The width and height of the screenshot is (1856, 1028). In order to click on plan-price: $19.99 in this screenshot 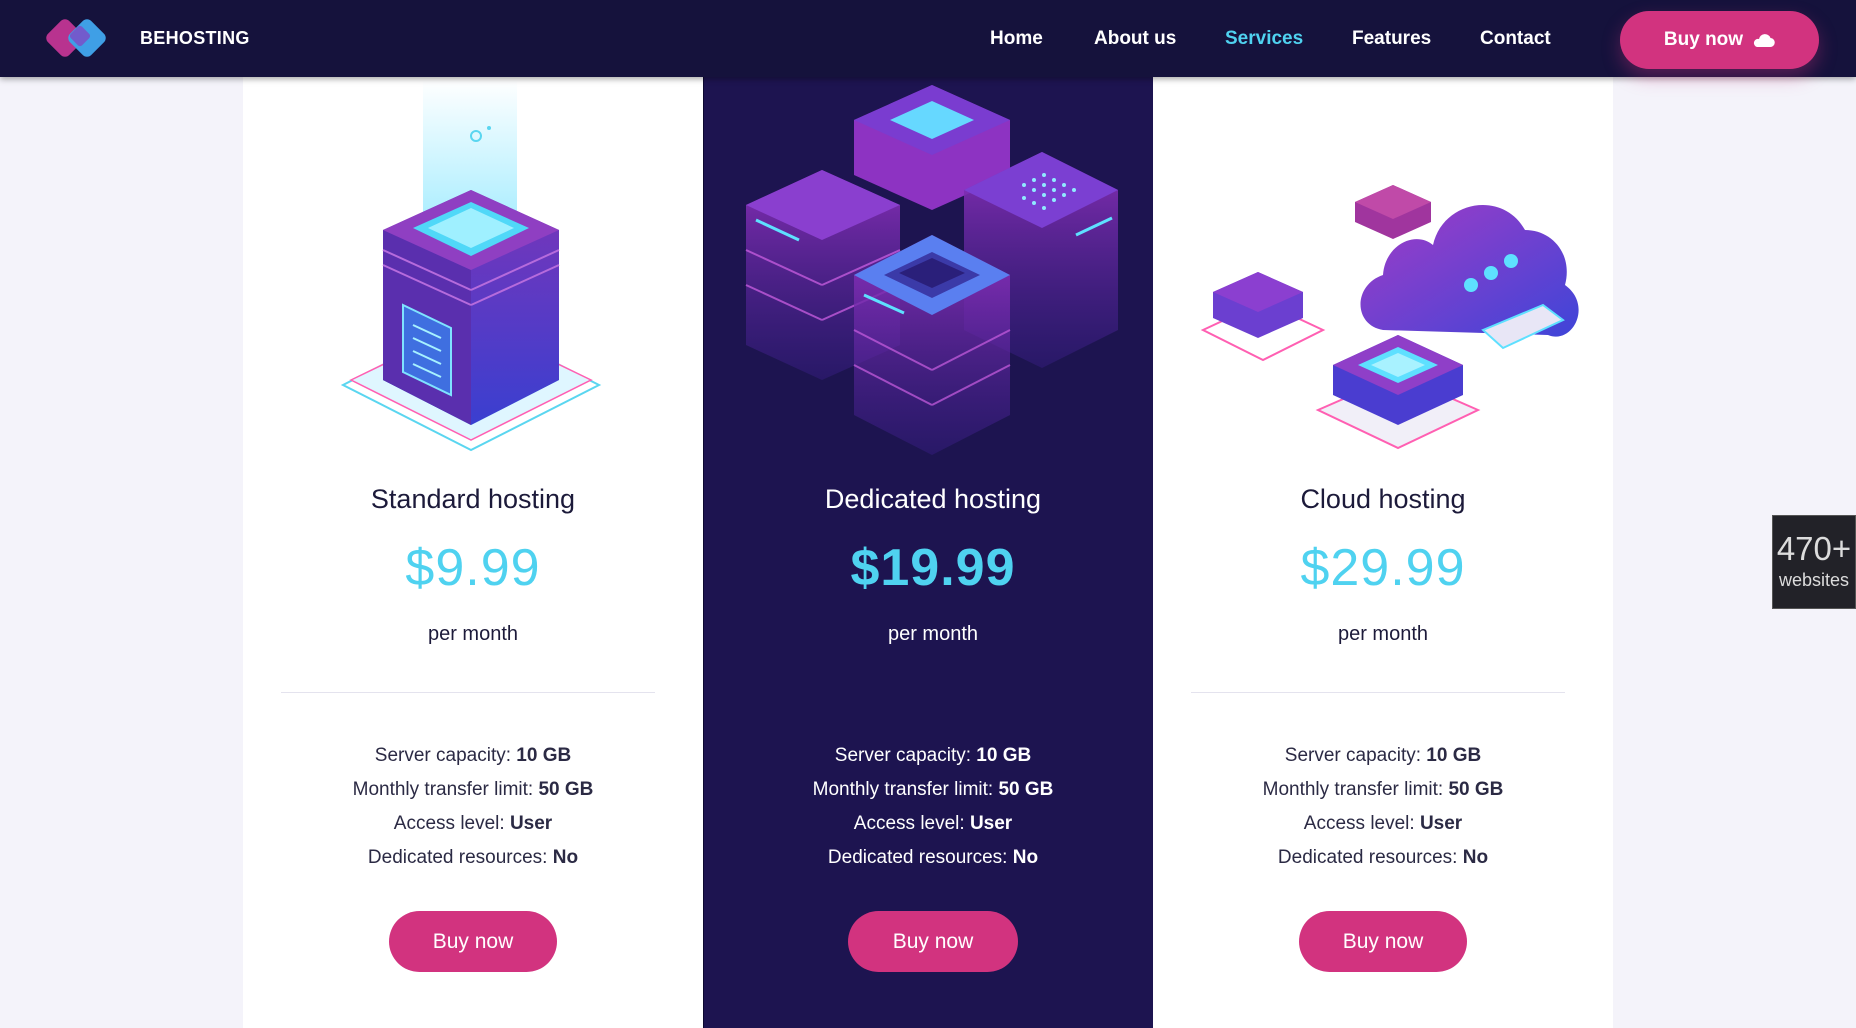, I will do `click(933, 568)`.